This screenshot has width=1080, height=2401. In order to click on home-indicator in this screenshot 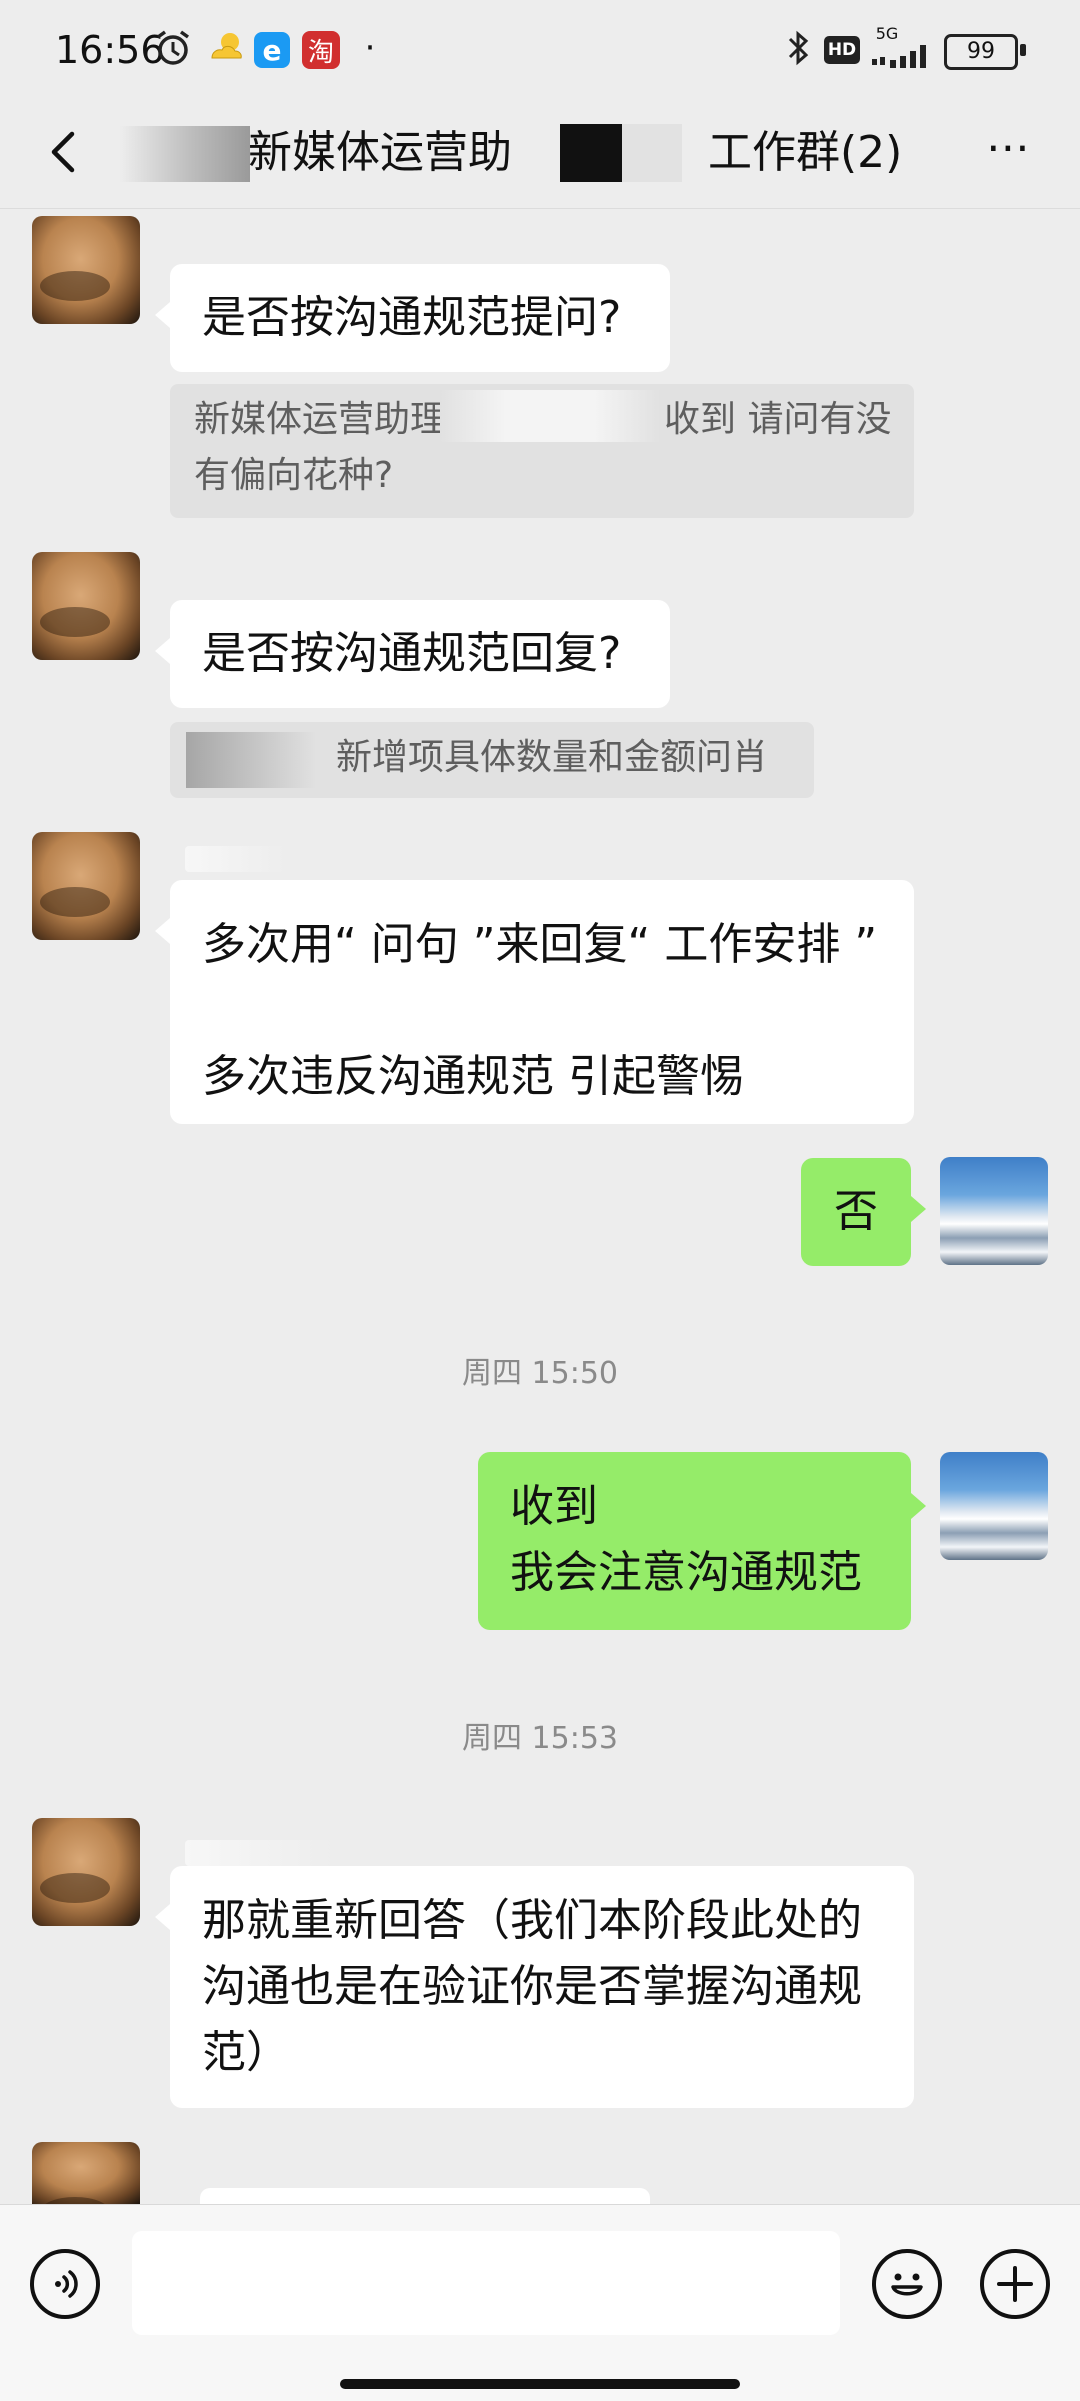, I will do `click(540, 2384)`.